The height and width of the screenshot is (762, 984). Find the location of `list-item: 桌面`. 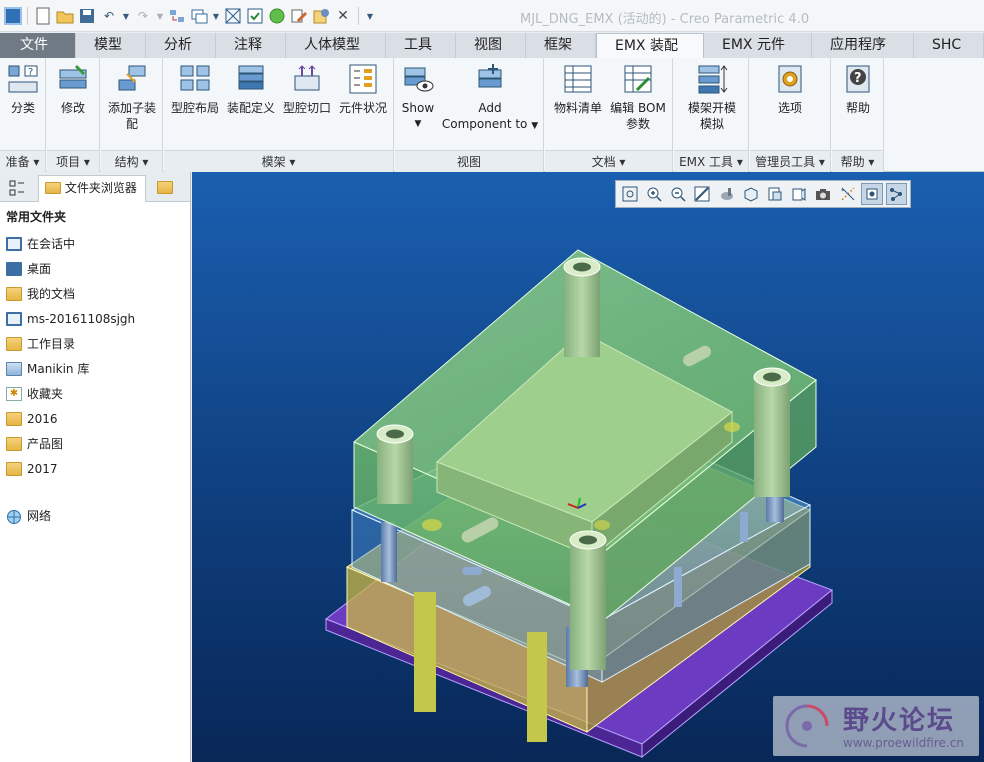

list-item: 桌面 is located at coordinates (95, 268).